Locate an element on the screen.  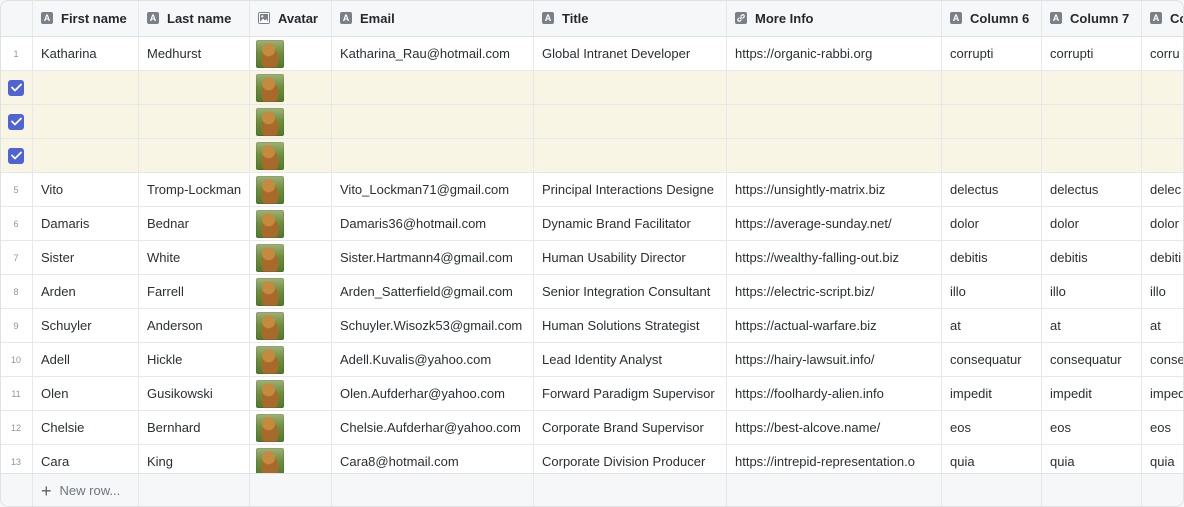
row-number: 10 is located at coordinates (16, 359).